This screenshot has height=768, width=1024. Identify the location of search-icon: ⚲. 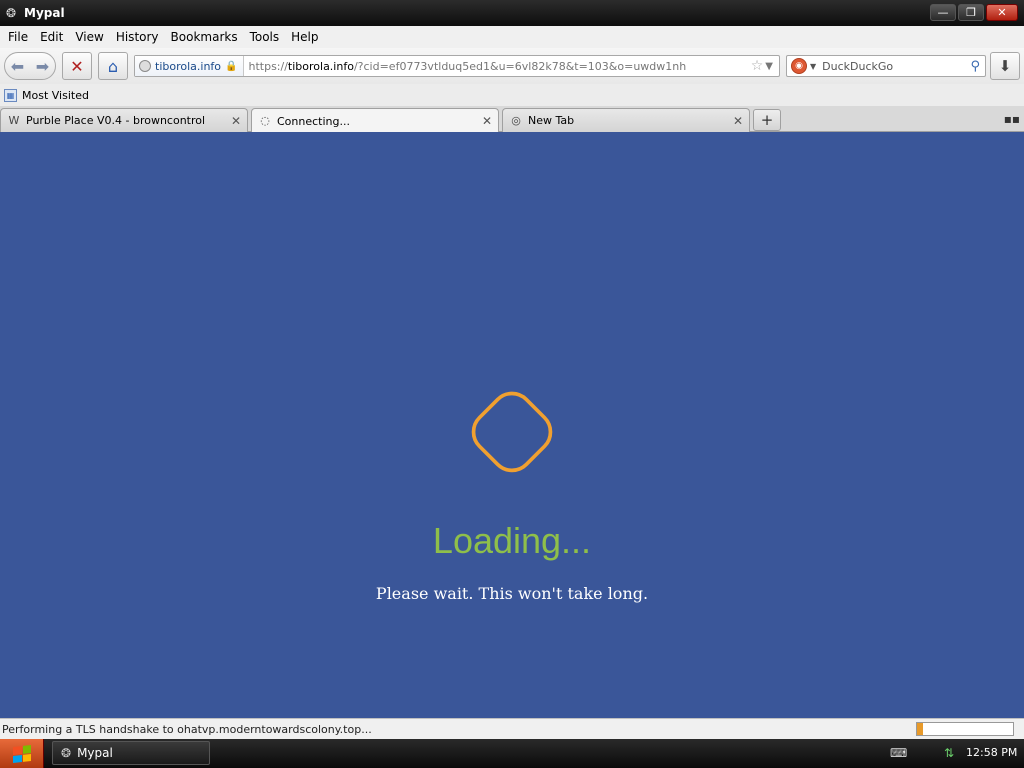
(975, 66).